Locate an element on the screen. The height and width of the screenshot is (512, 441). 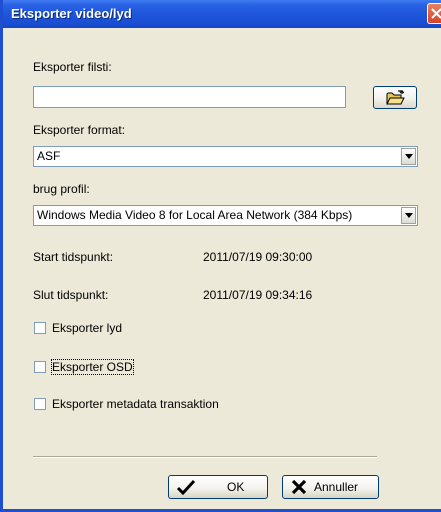
path-input is located at coordinates (189, 97).